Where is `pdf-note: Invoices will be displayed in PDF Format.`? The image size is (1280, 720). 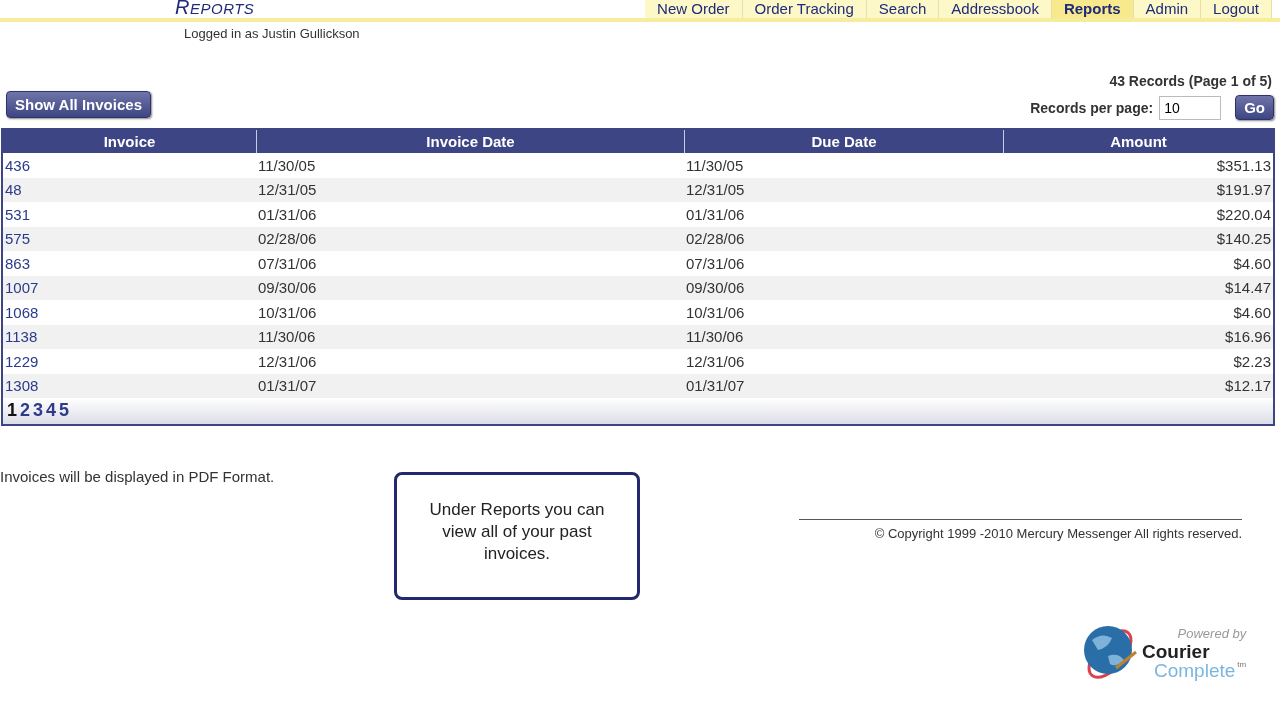 pdf-note: Invoices will be displayed in PDF Format. is located at coordinates (138, 476).